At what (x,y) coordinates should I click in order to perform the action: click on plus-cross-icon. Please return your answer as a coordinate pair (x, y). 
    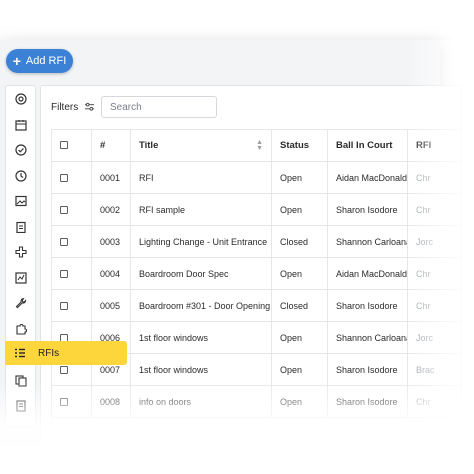
    Looking at the image, I should click on (20, 252).